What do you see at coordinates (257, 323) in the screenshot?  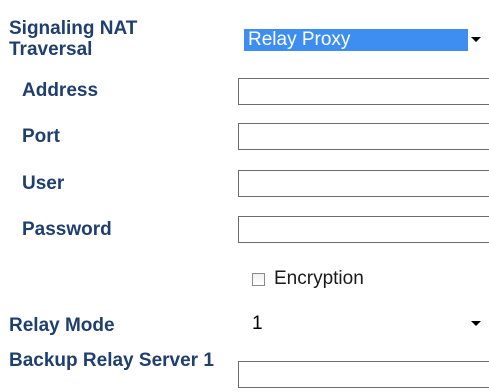 I see `relay-mode-value: 1` at bounding box center [257, 323].